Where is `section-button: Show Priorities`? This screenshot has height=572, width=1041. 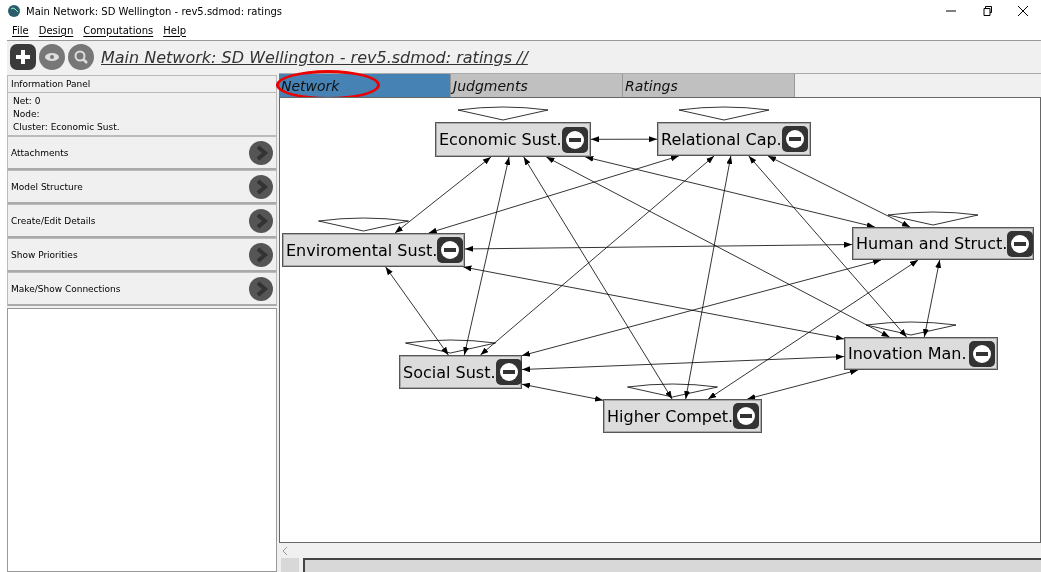 section-button: Show Priorities is located at coordinates (142, 255).